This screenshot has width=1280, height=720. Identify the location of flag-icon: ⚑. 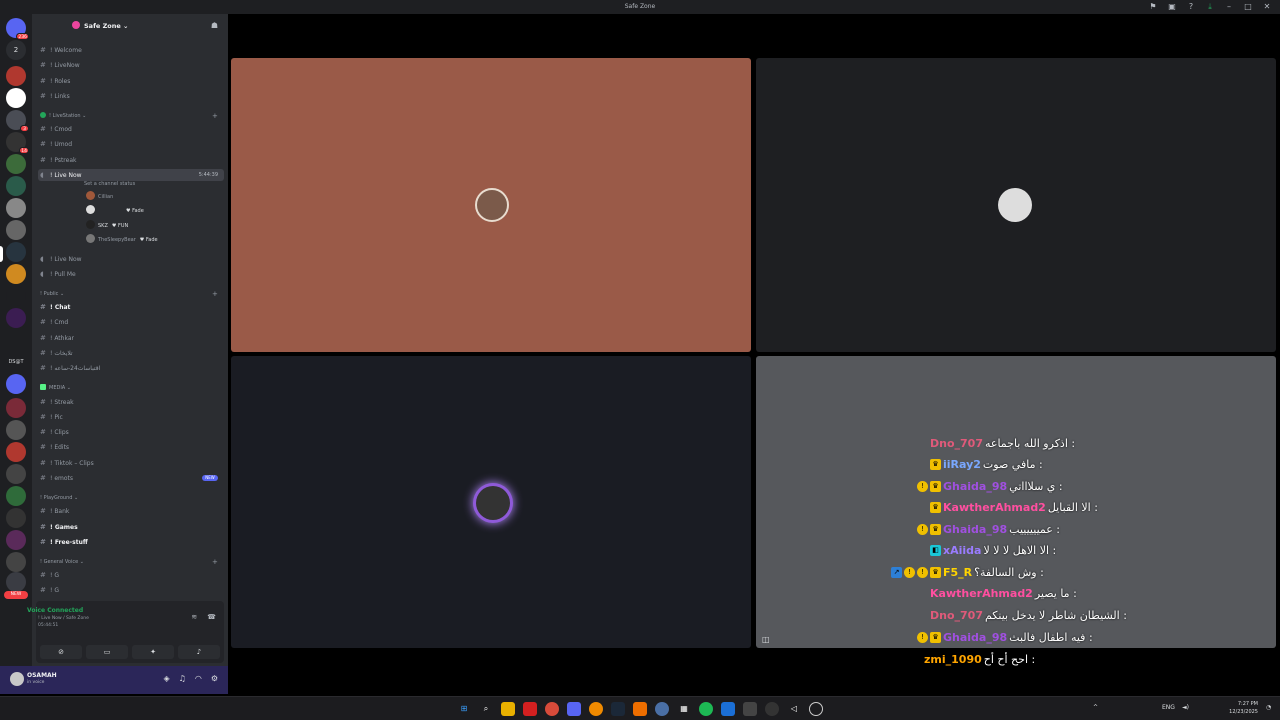
(1153, 6).